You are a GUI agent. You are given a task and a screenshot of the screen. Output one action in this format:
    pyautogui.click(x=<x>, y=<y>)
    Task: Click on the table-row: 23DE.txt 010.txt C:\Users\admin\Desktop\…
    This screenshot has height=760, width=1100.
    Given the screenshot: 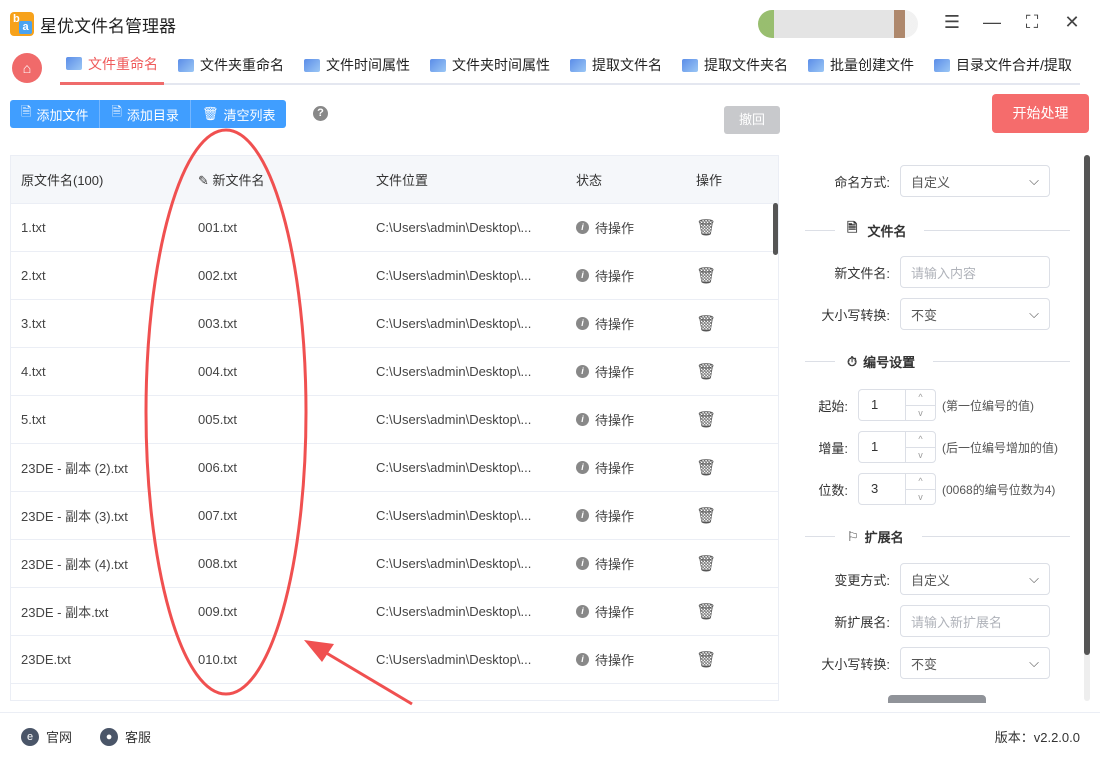 What is the action you would take?
    pyautogui.click(x=394, y=660)
    